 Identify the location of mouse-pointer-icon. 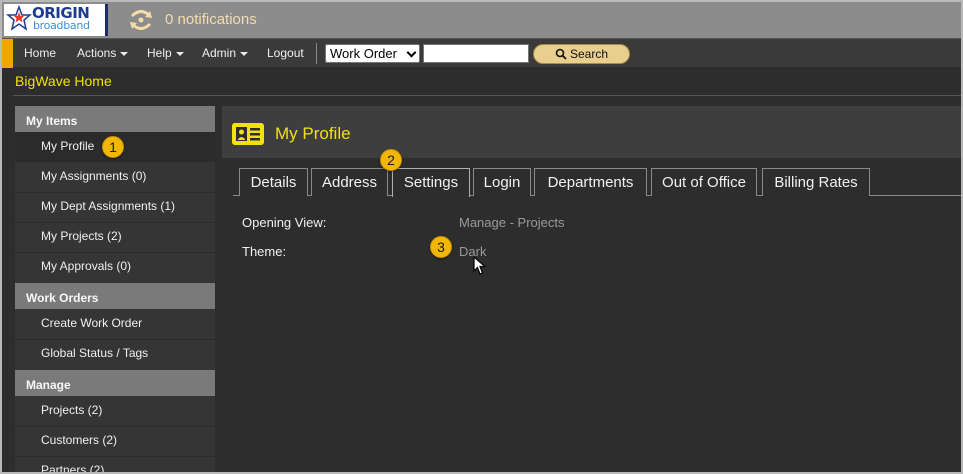
(480, 265).